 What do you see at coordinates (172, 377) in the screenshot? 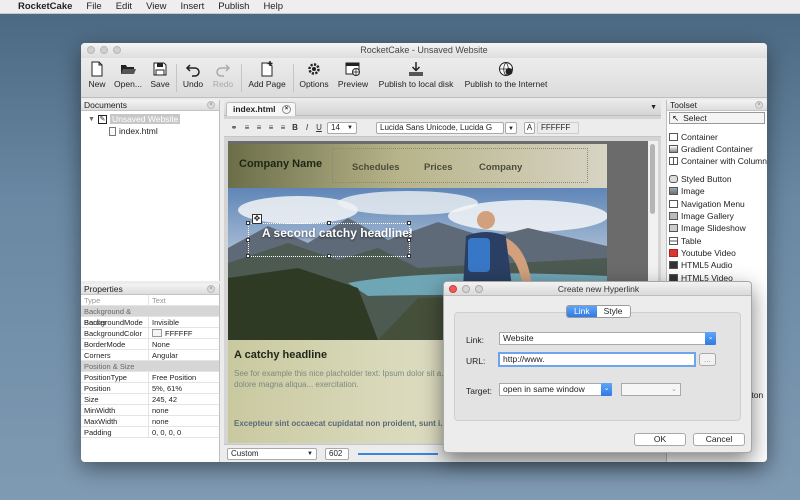
I see `property-value: Free Position` at bounding box center [172, 377].